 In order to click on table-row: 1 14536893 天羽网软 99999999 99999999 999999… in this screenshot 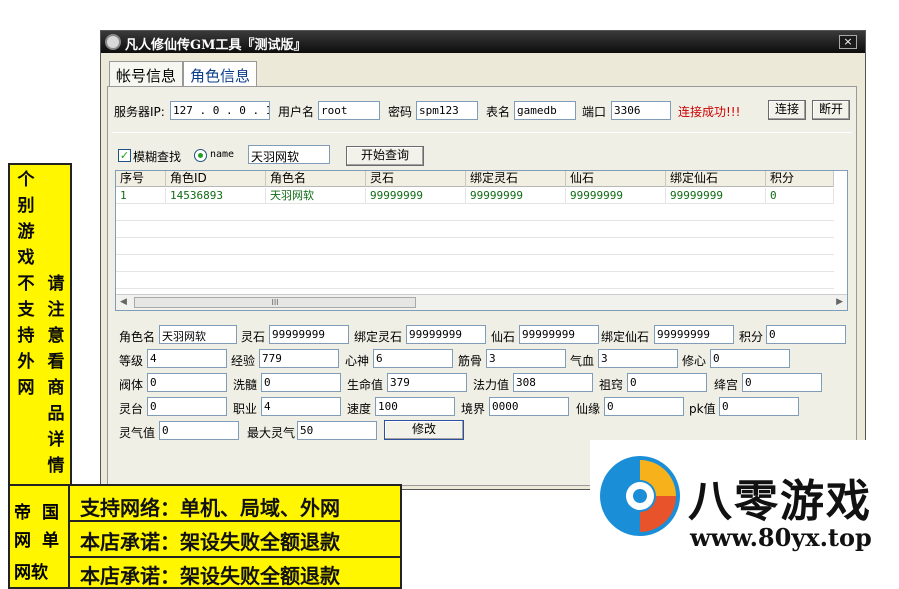, I will do `click(475, 196)`.